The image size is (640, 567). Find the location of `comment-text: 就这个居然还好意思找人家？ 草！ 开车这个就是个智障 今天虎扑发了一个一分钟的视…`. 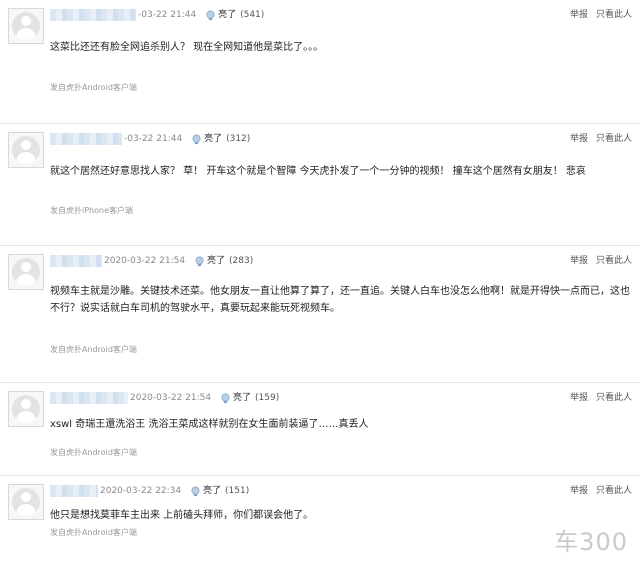

comment-text: 就这个居然还好意思找人家？ 草！ 开车这个就是个智障 今天虎扑发了一个一分钟的视… is located at coordinates (318, 171).